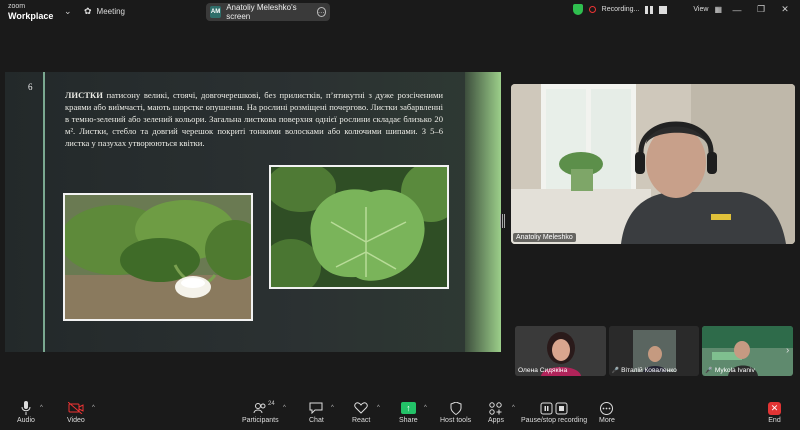 The width and height of the screenshot is (800, 430). I want to click on apps-button: Apps, so click(496, 412).